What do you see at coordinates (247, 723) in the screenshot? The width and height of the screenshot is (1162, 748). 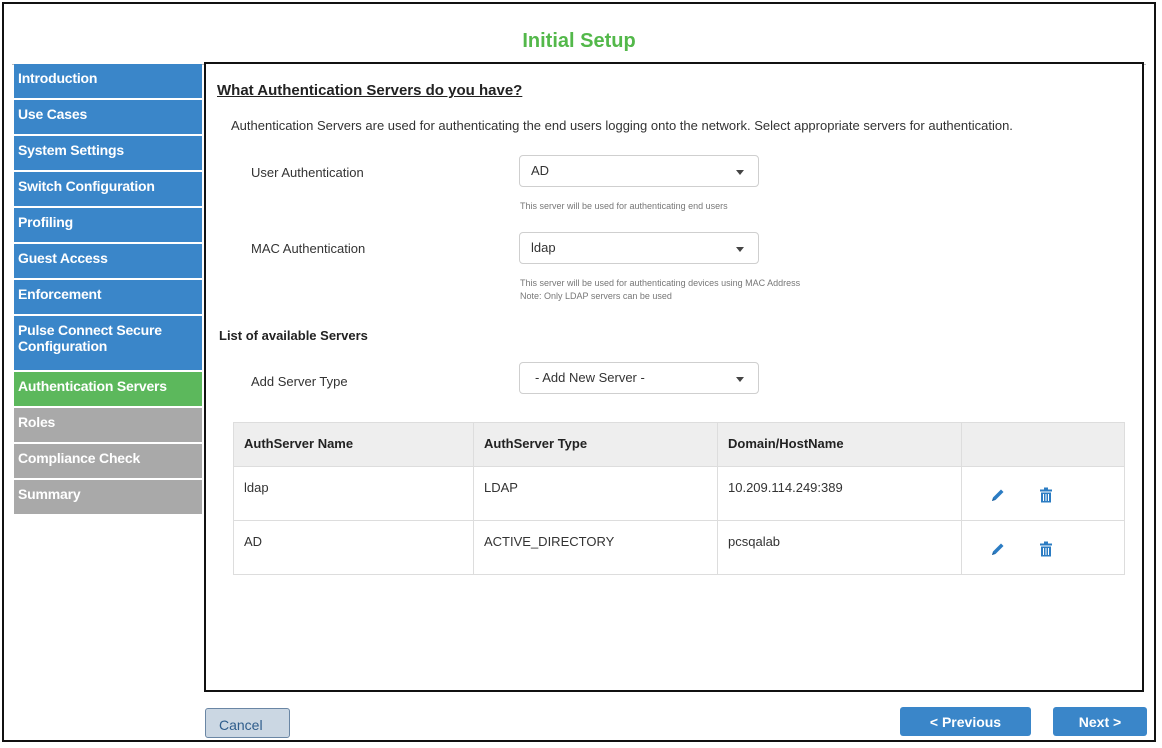 I see `cancel-button: Cancel` at bounding box center [247, 723].